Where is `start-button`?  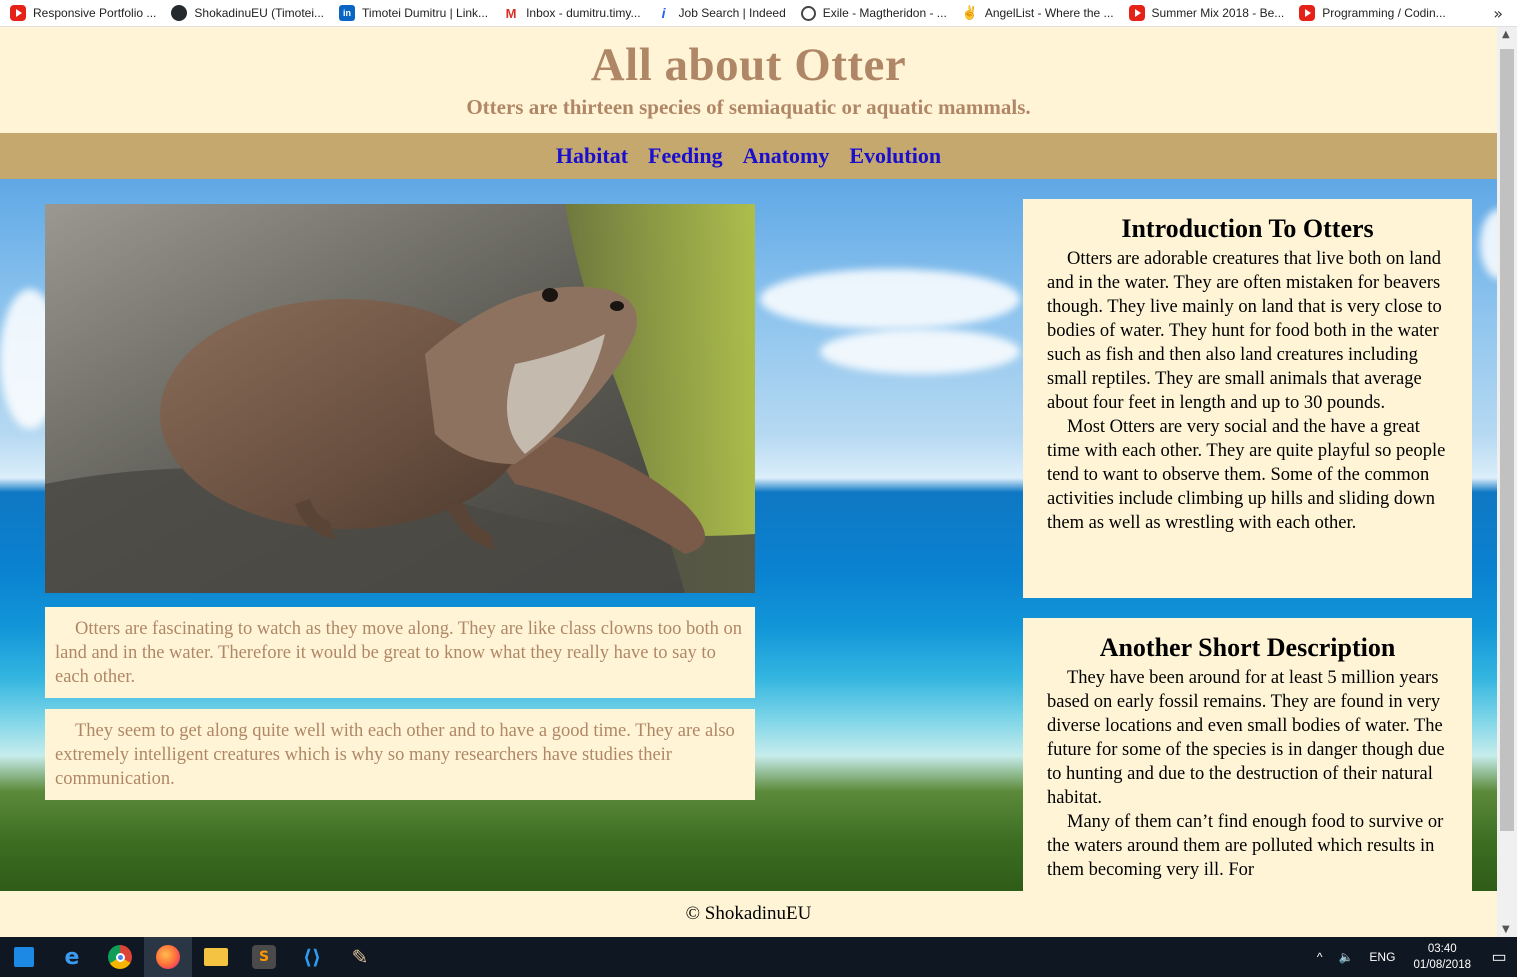 start-button is located at coordinates (24, 957).